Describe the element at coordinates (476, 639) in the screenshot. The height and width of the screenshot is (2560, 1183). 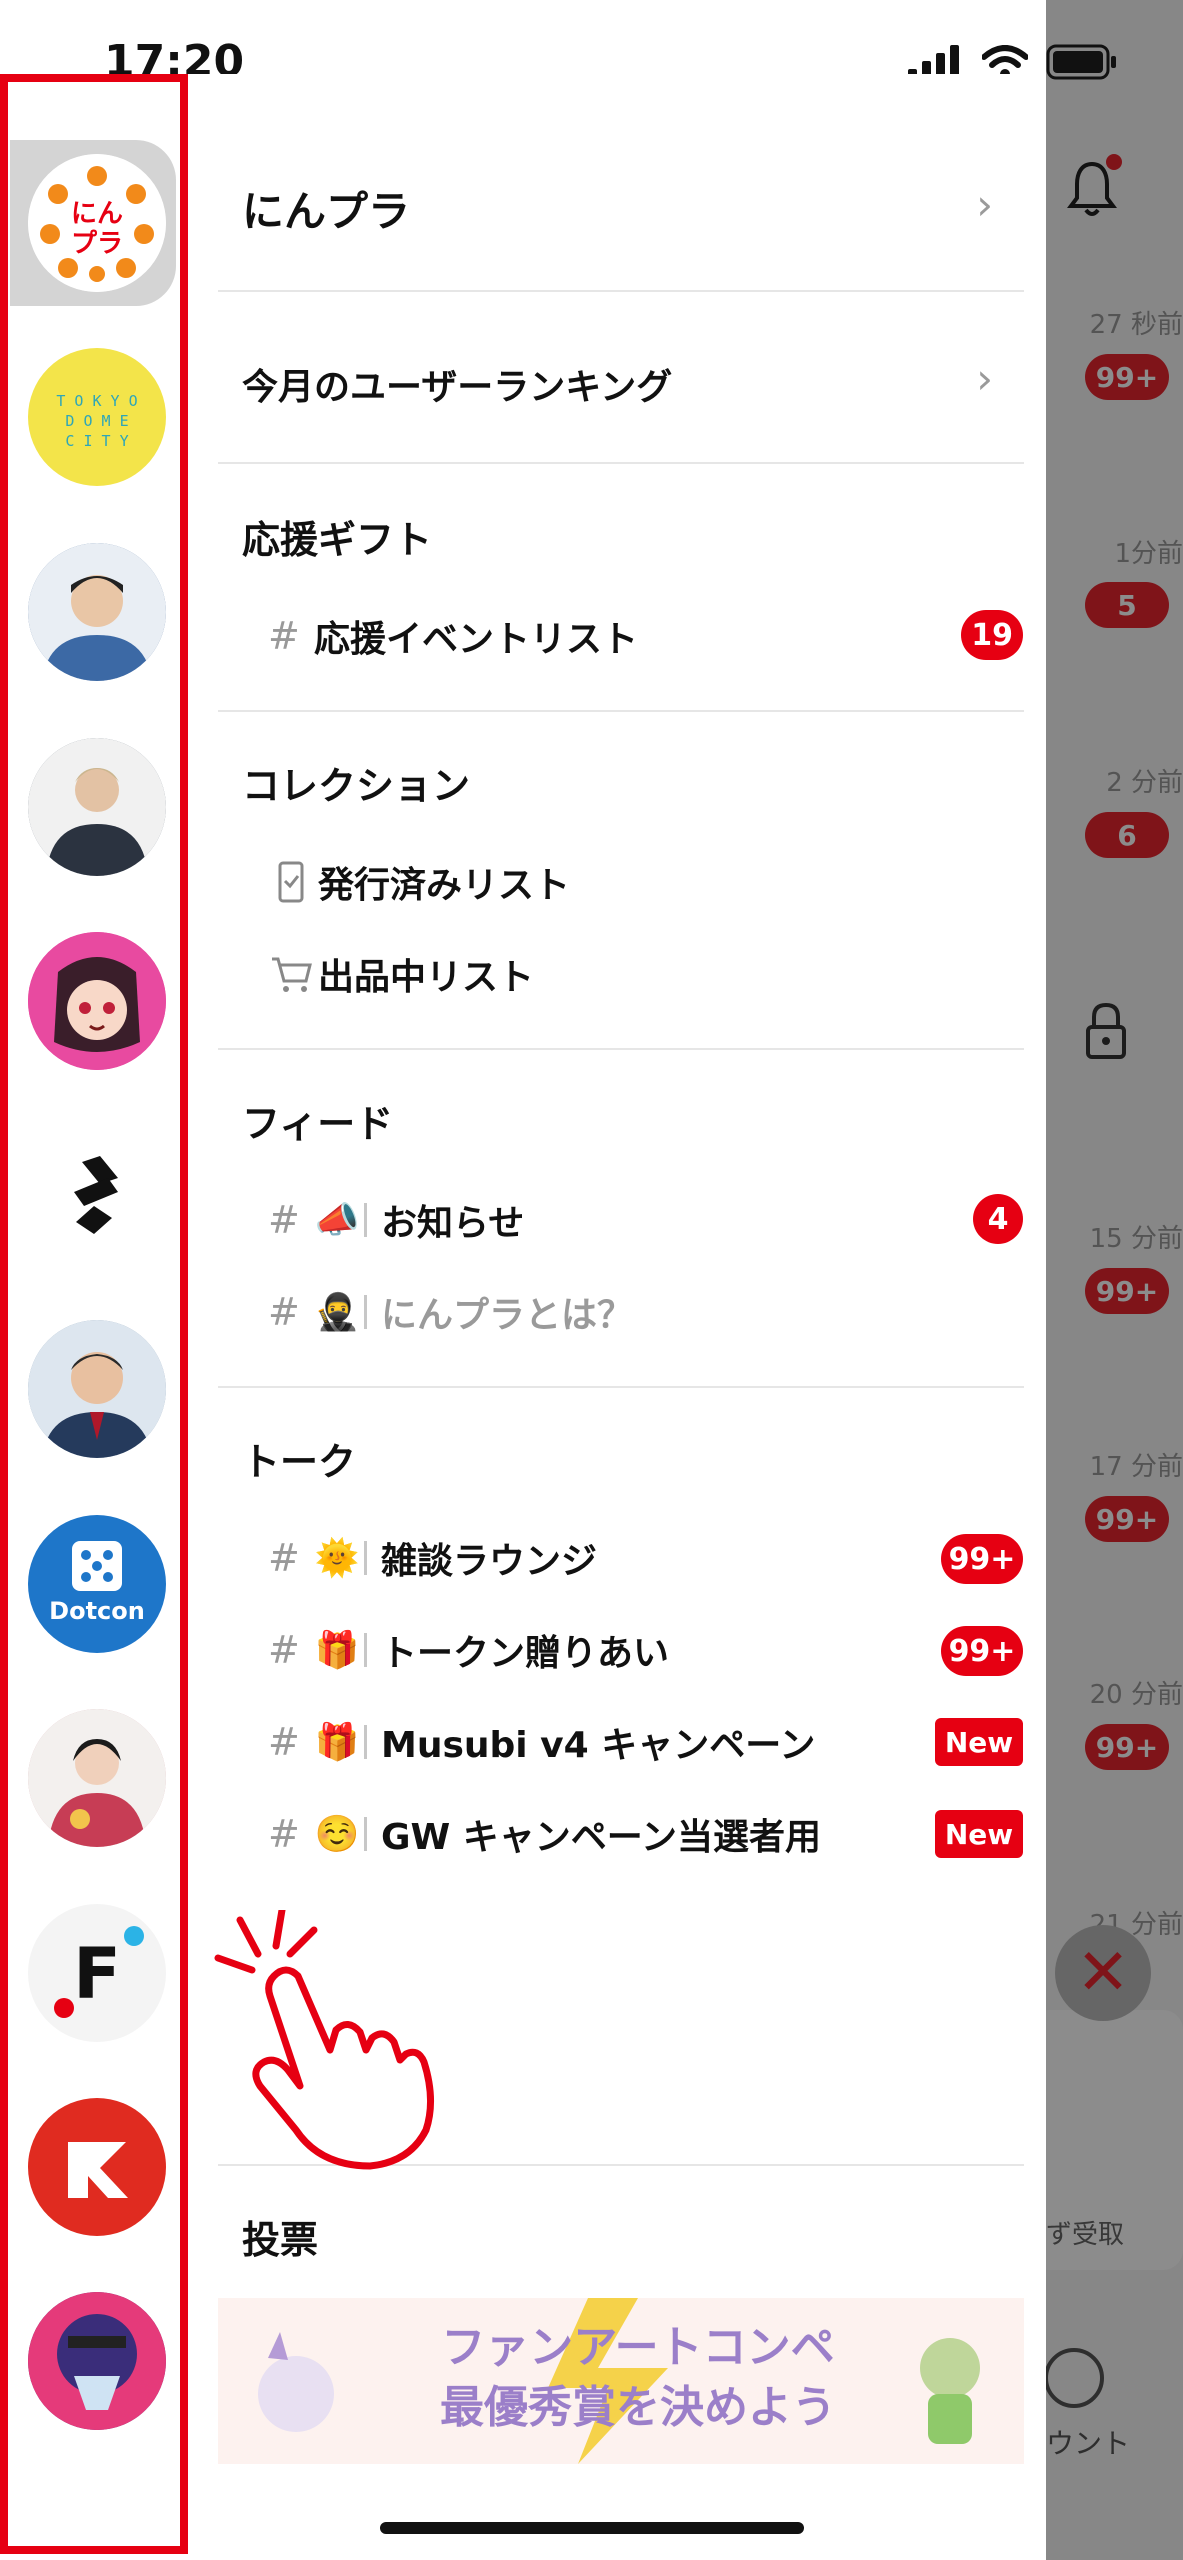
I see `channel-label: 応援イベントリスト` at that location.